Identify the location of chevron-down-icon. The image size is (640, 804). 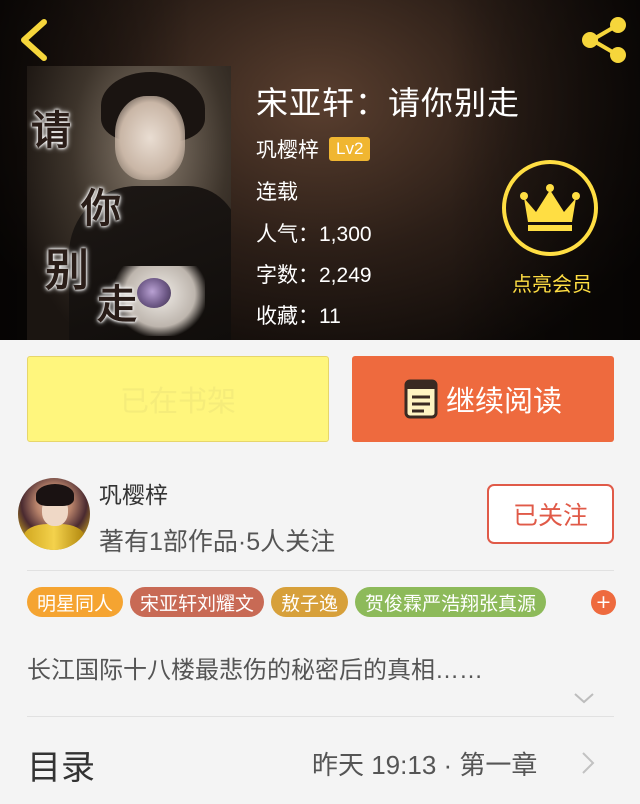
(584, 698).